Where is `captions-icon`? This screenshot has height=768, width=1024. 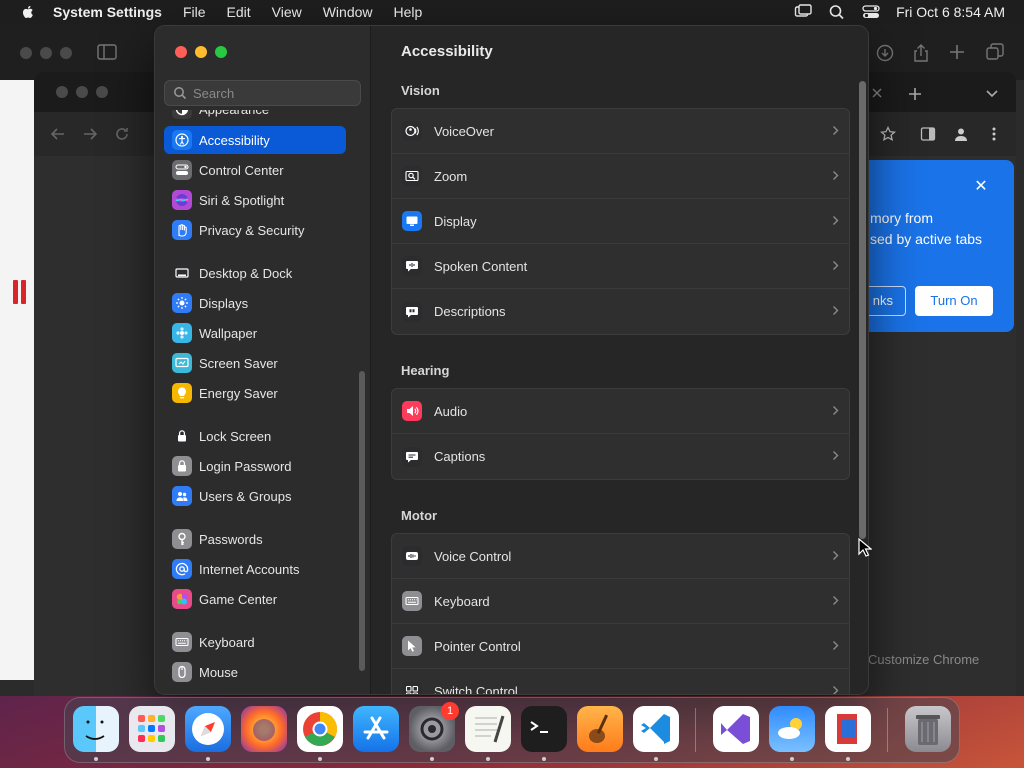
captions-icon is located at coordinates (412, 456).